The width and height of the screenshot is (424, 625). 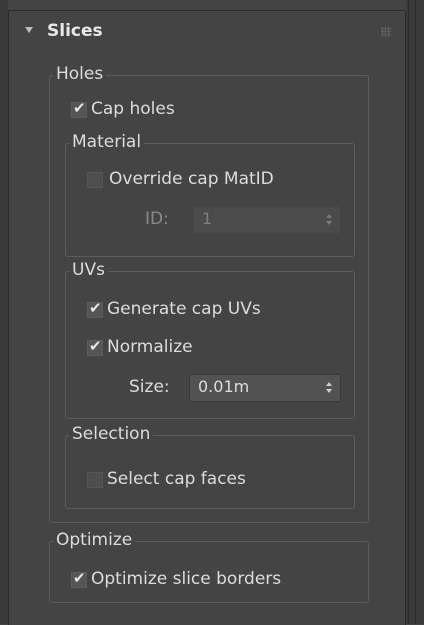 I want to click on generate-cap-uvs-checkbox, so click(x=95, y=308).